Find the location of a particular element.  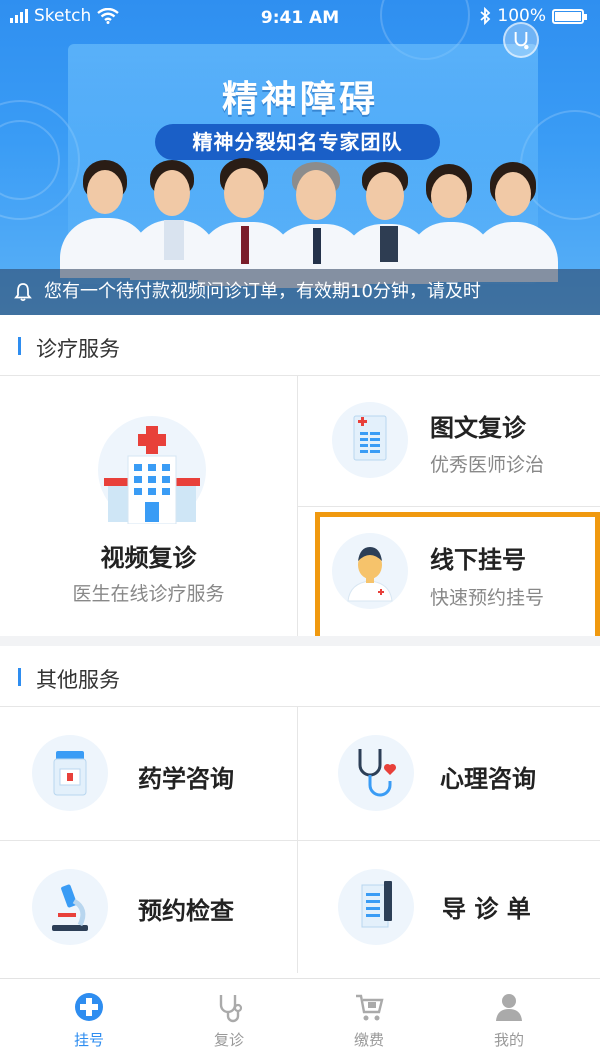

section-title: 诊疗服务 is located at coordinates (78, 349).